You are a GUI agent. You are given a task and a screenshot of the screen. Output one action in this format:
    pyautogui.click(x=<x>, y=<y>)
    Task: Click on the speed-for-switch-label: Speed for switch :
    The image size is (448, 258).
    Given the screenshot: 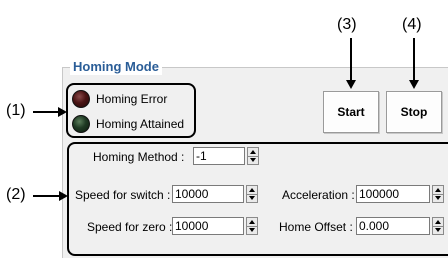 What is the action you would take?
    pyautogui.click(x=123, y=195)
    